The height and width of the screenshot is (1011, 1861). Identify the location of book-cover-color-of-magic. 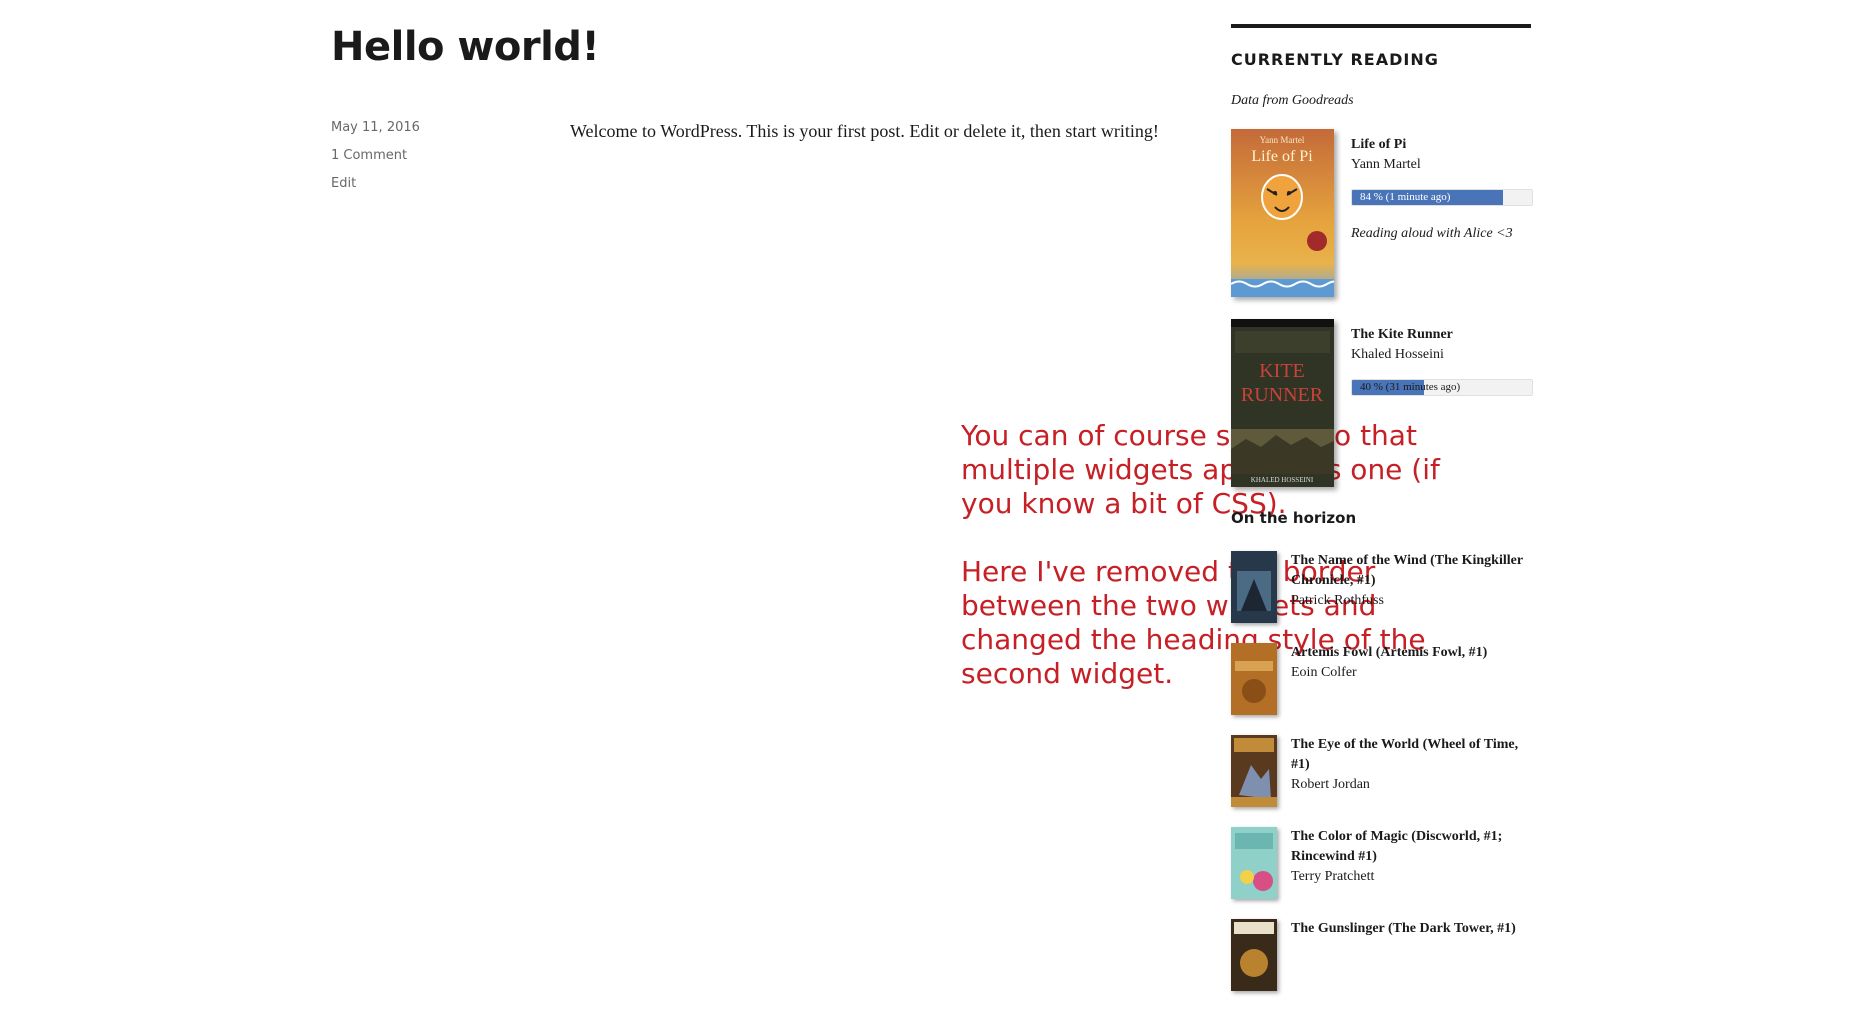
(1254, 863).